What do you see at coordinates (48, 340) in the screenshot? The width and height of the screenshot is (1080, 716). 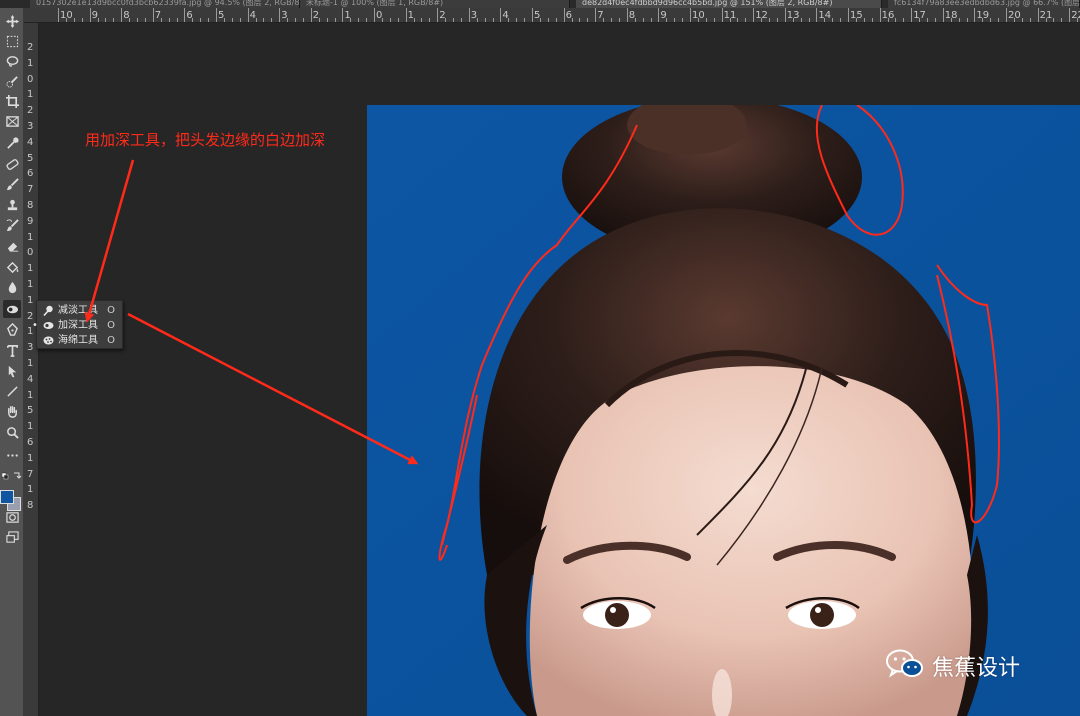 I see `sponge-icon` at bounding box center [48, 340].